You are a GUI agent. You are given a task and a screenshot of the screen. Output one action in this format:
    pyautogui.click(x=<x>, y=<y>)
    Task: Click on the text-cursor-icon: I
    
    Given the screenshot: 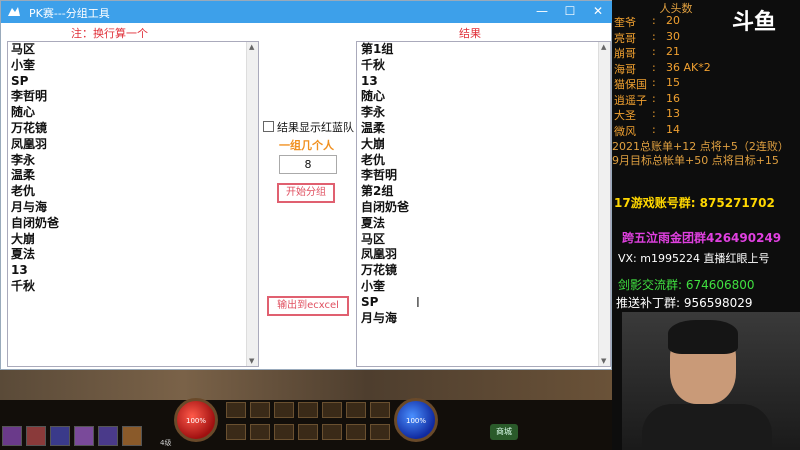 What is the action you would take?
    pyautogui.click(x=418, y=303)
    